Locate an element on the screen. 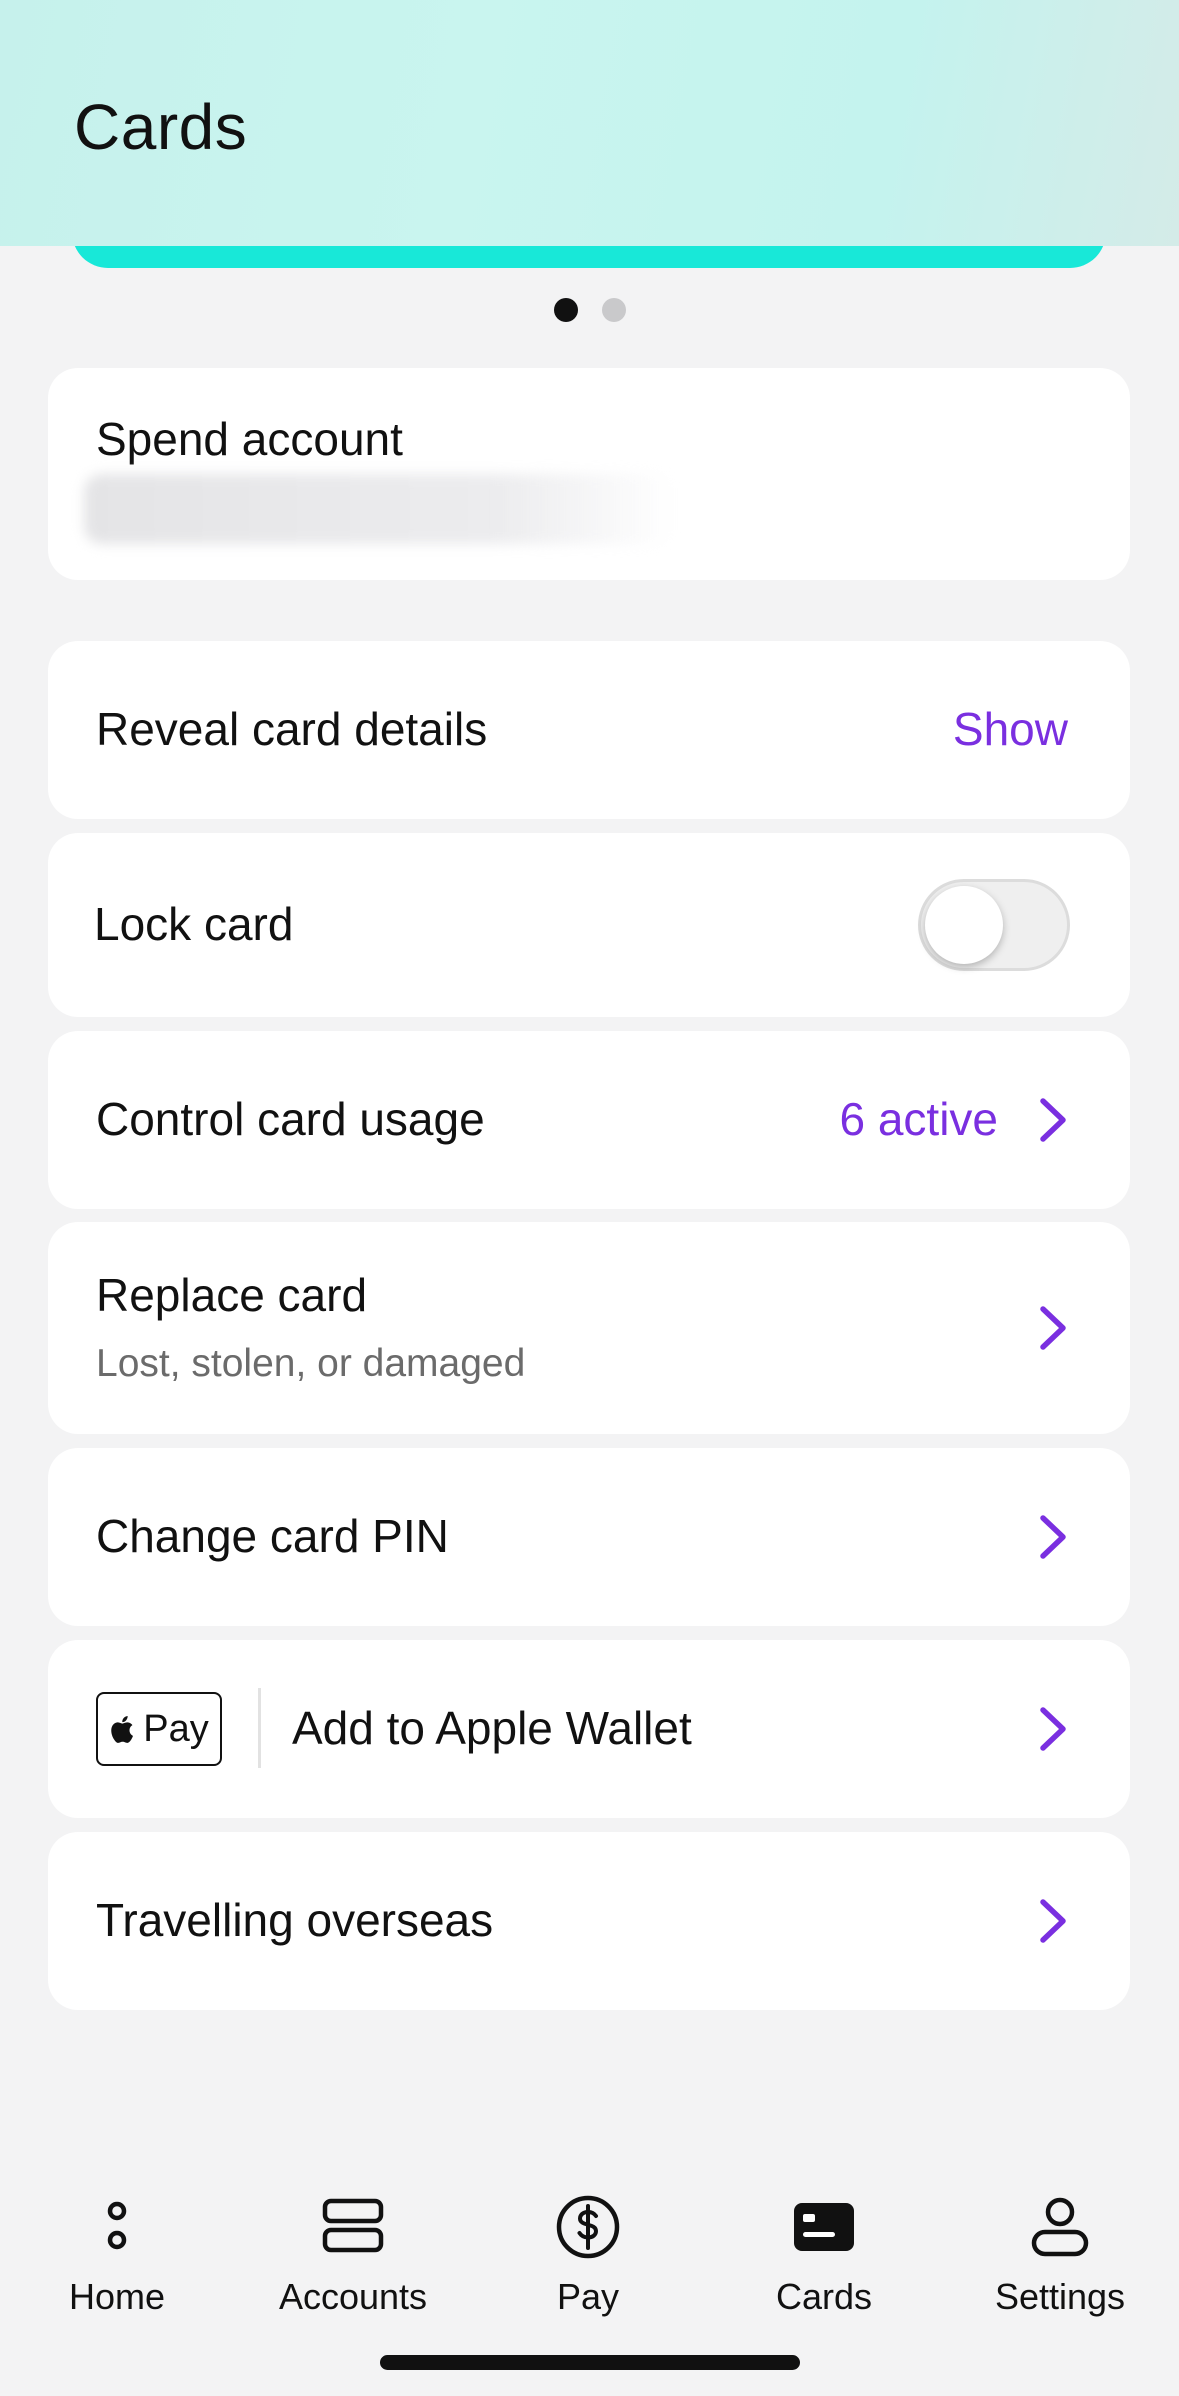 The width and height of the screenshot is (1179, 2396). tab-accounts: Accounts is located at coordinates (353, 2255).